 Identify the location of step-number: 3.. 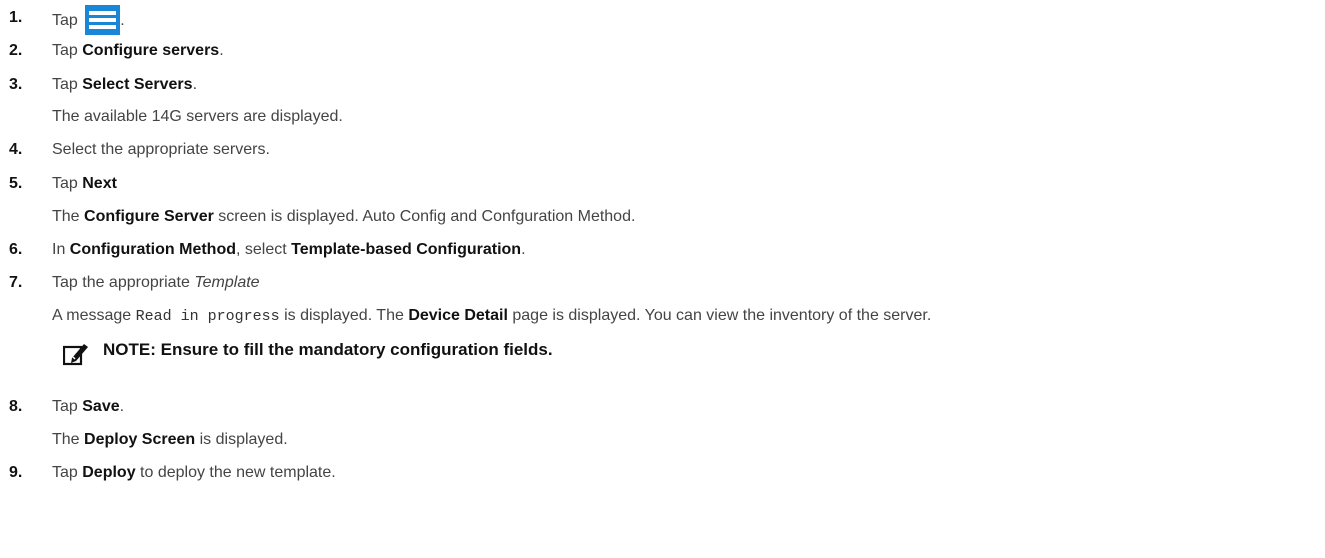
(16, 84).